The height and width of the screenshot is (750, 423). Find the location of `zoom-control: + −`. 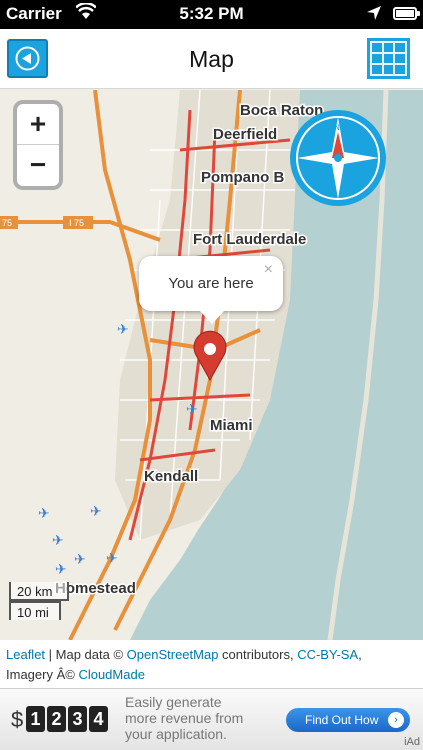

zoom-control: + − is located at coordinates (38, 145).